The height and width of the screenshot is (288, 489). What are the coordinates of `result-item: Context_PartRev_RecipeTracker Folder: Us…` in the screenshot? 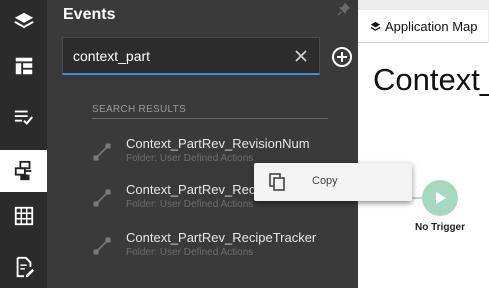 It's located at (217, 248).